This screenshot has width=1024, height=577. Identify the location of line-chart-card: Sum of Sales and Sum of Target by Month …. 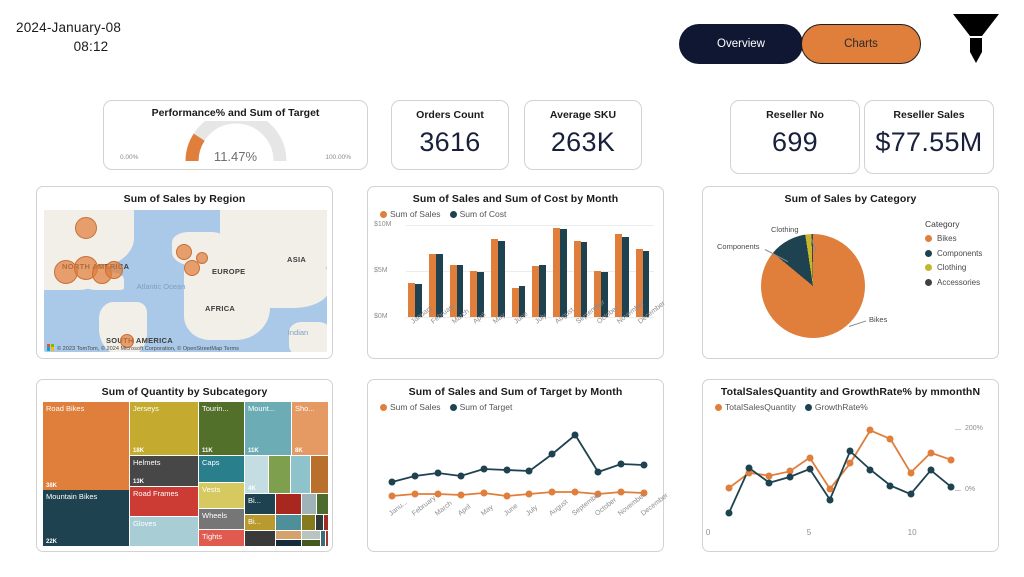
(518, 465).